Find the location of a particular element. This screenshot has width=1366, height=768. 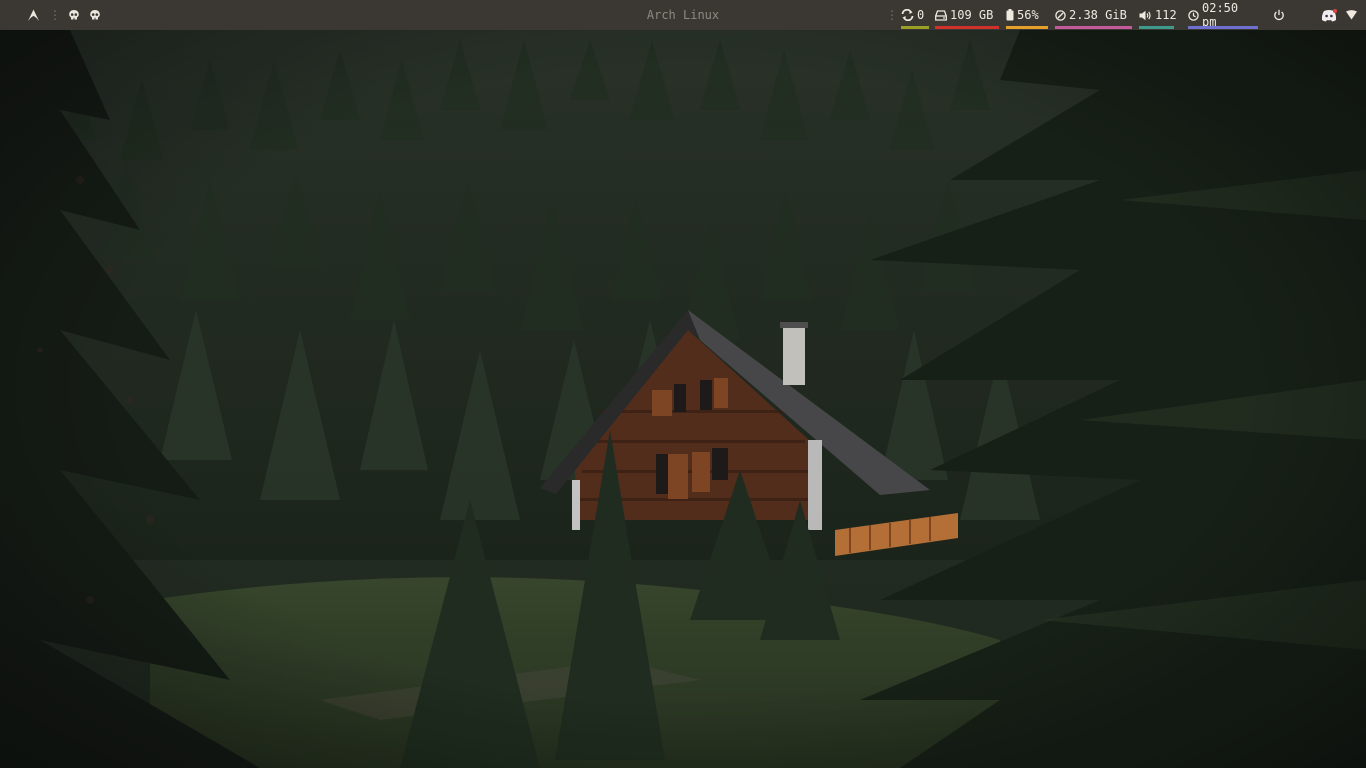

memory-used: 2.38 GiB is located at coordinates (1098, 15).